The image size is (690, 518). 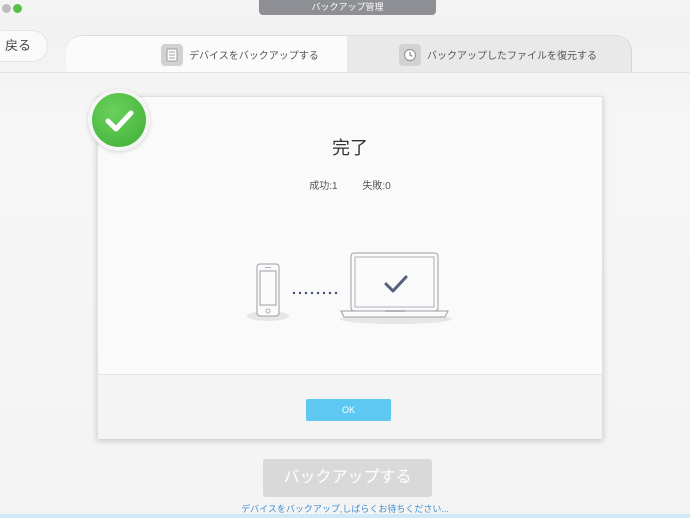 I want to click on tab-label: デバイスをバックアップする, so click(x=254, y=56).